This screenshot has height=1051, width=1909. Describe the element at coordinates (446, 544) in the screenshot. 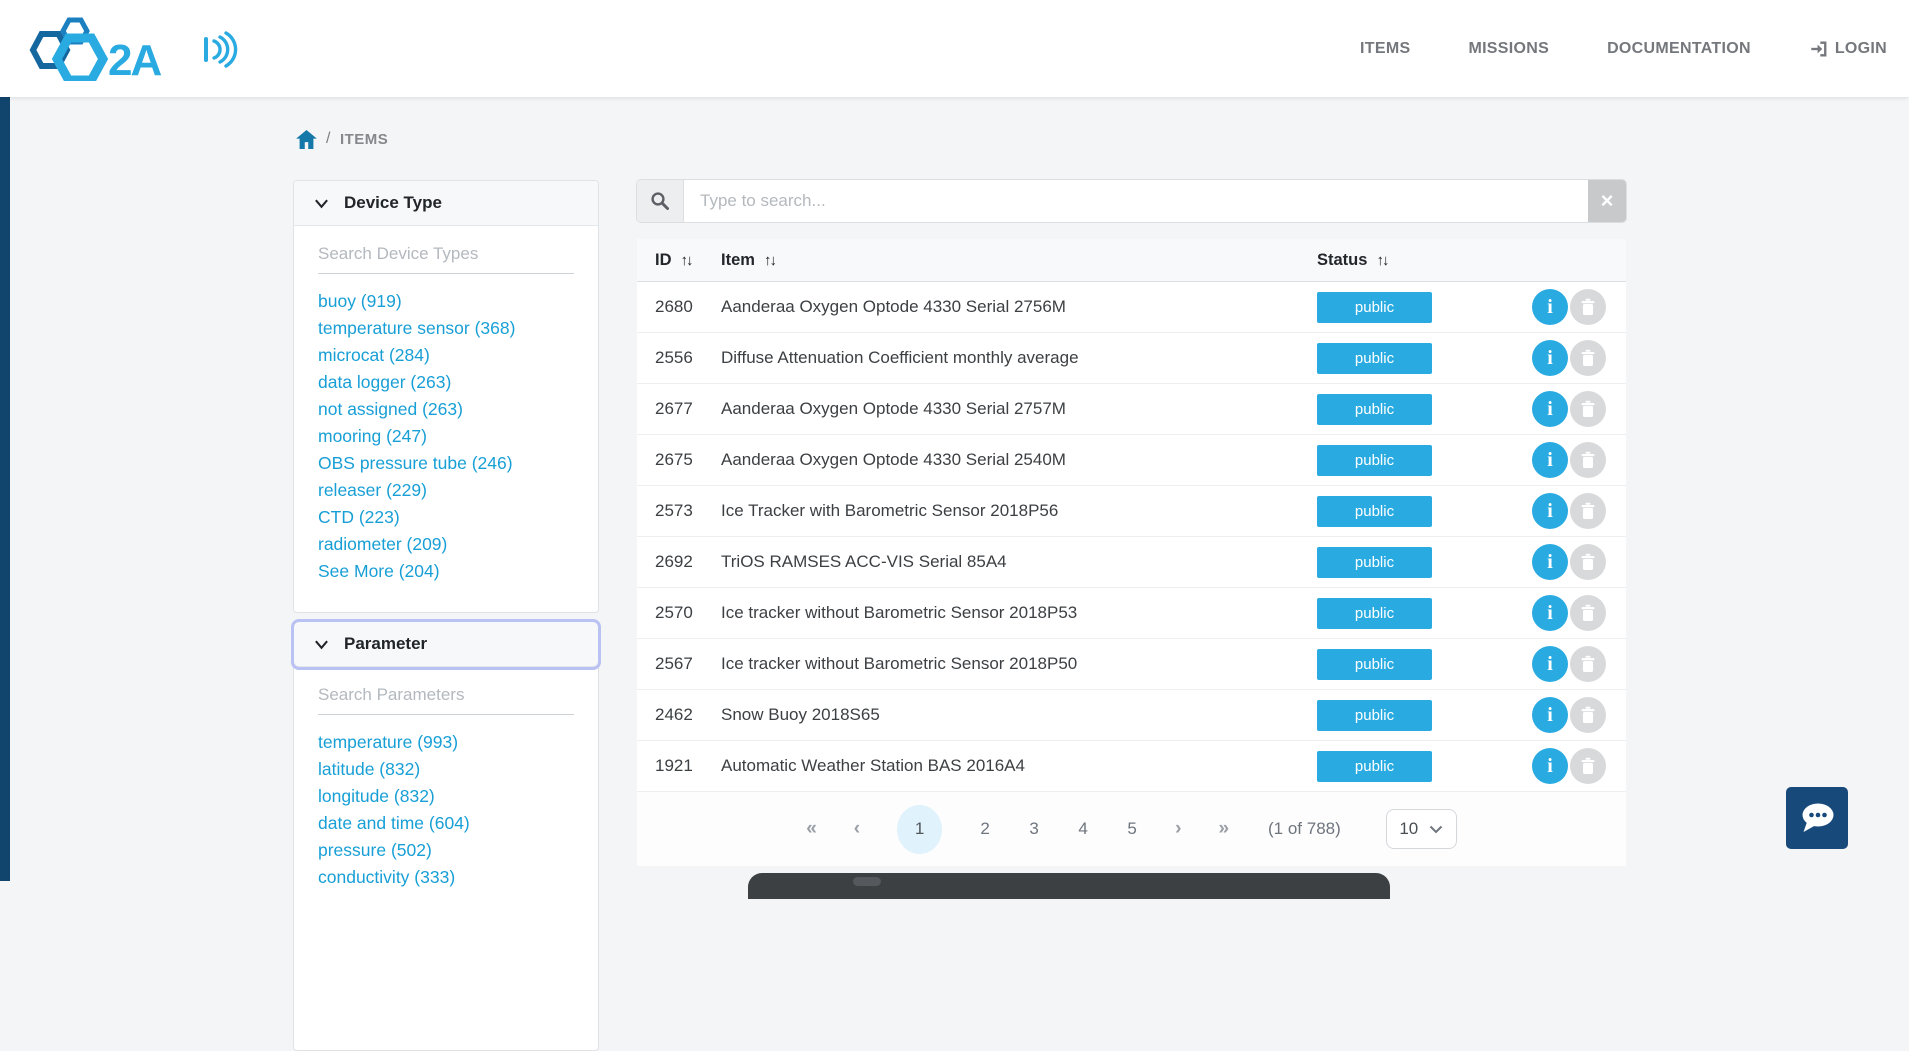

I see `filter-option: radiometer (209)` at that location.